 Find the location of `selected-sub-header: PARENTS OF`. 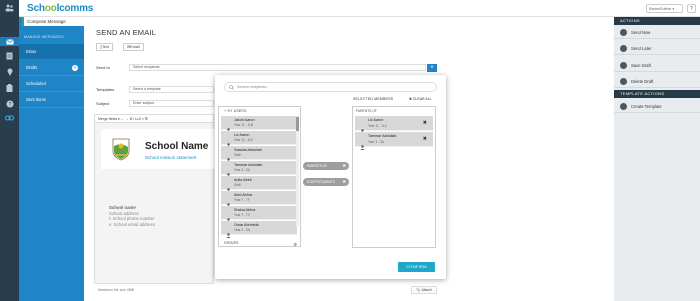

selected-sub-header: PARENTS OF is located at coordinates (366, 111).